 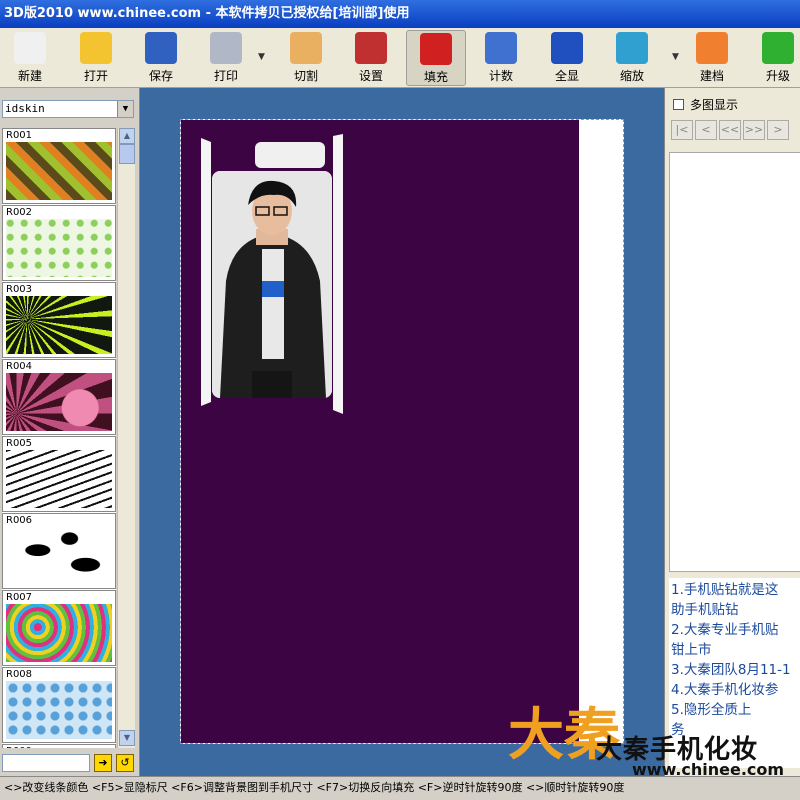 I want to click on skin-thumbnail: R005, so click(x=59, y=474).